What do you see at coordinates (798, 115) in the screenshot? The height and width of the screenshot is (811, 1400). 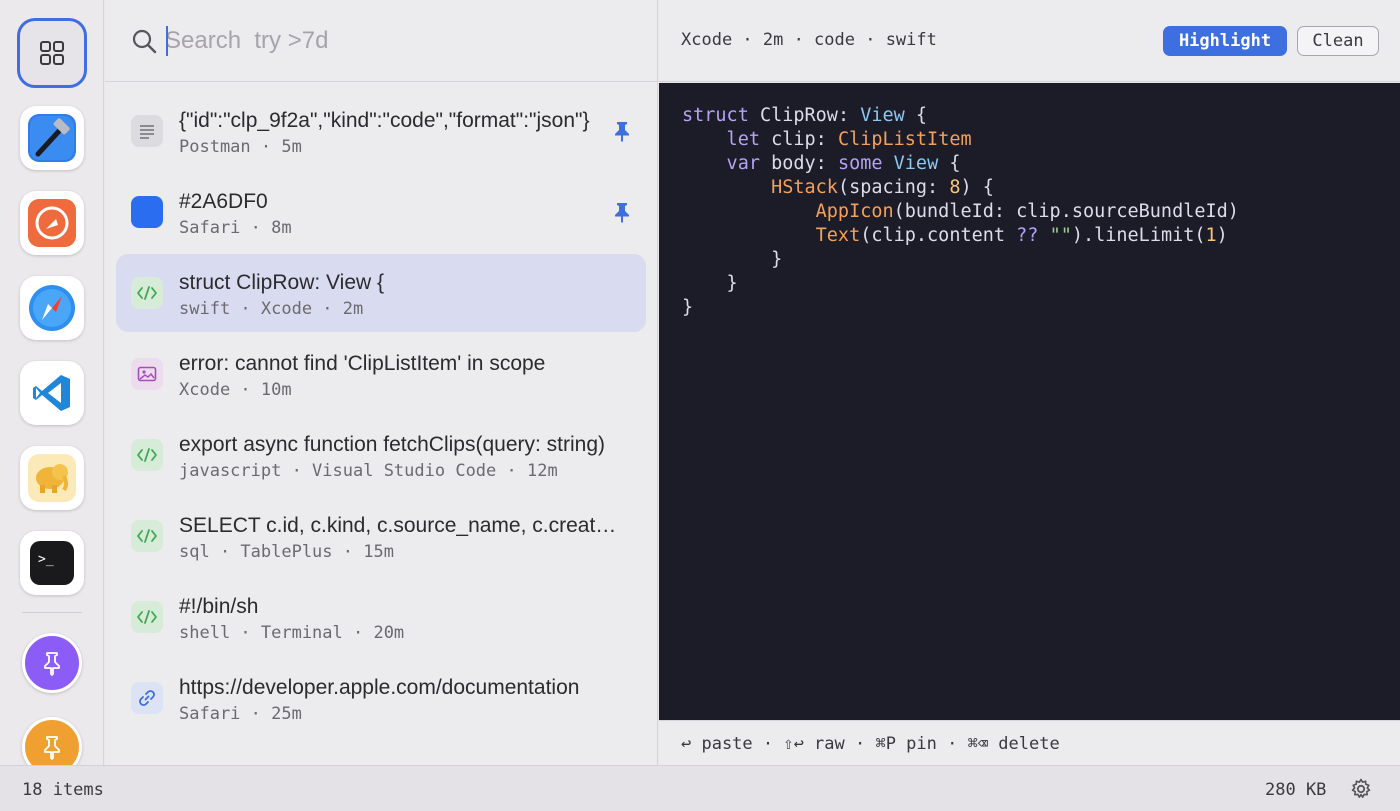 I see `code-token: ClipRow` at bounding box center [798, 115].